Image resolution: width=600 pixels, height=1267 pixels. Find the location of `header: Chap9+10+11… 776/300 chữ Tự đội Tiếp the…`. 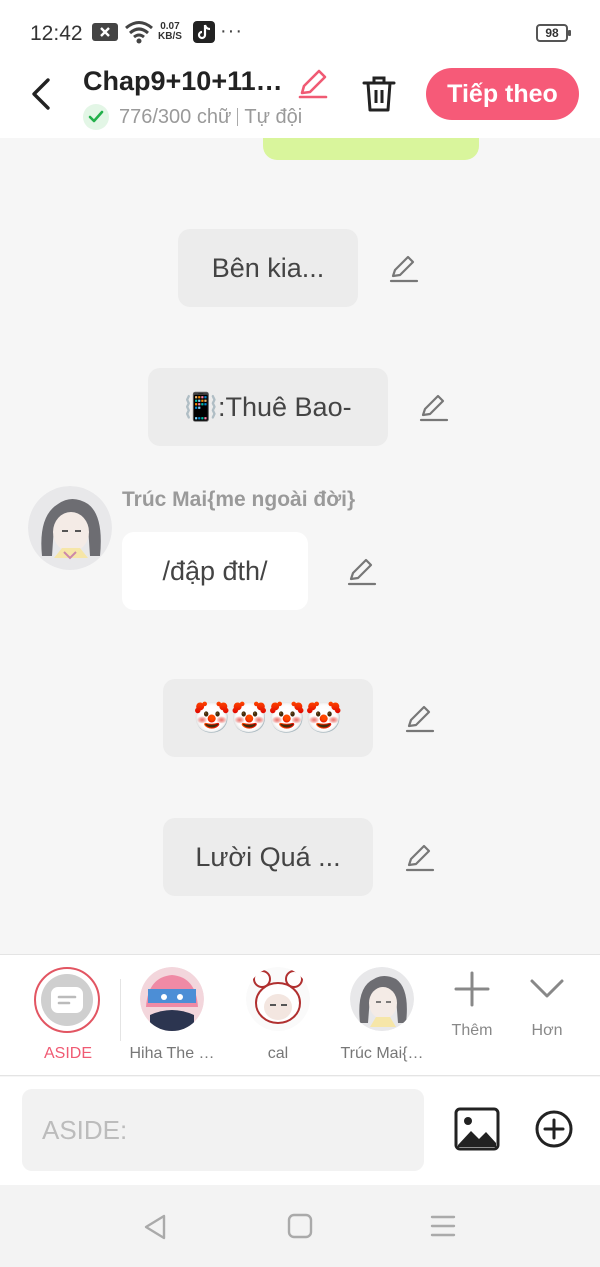

header: Chap9+10+11… 776/300 chữ Tự đội Tiếp the… is located at coordinates (300, 99).